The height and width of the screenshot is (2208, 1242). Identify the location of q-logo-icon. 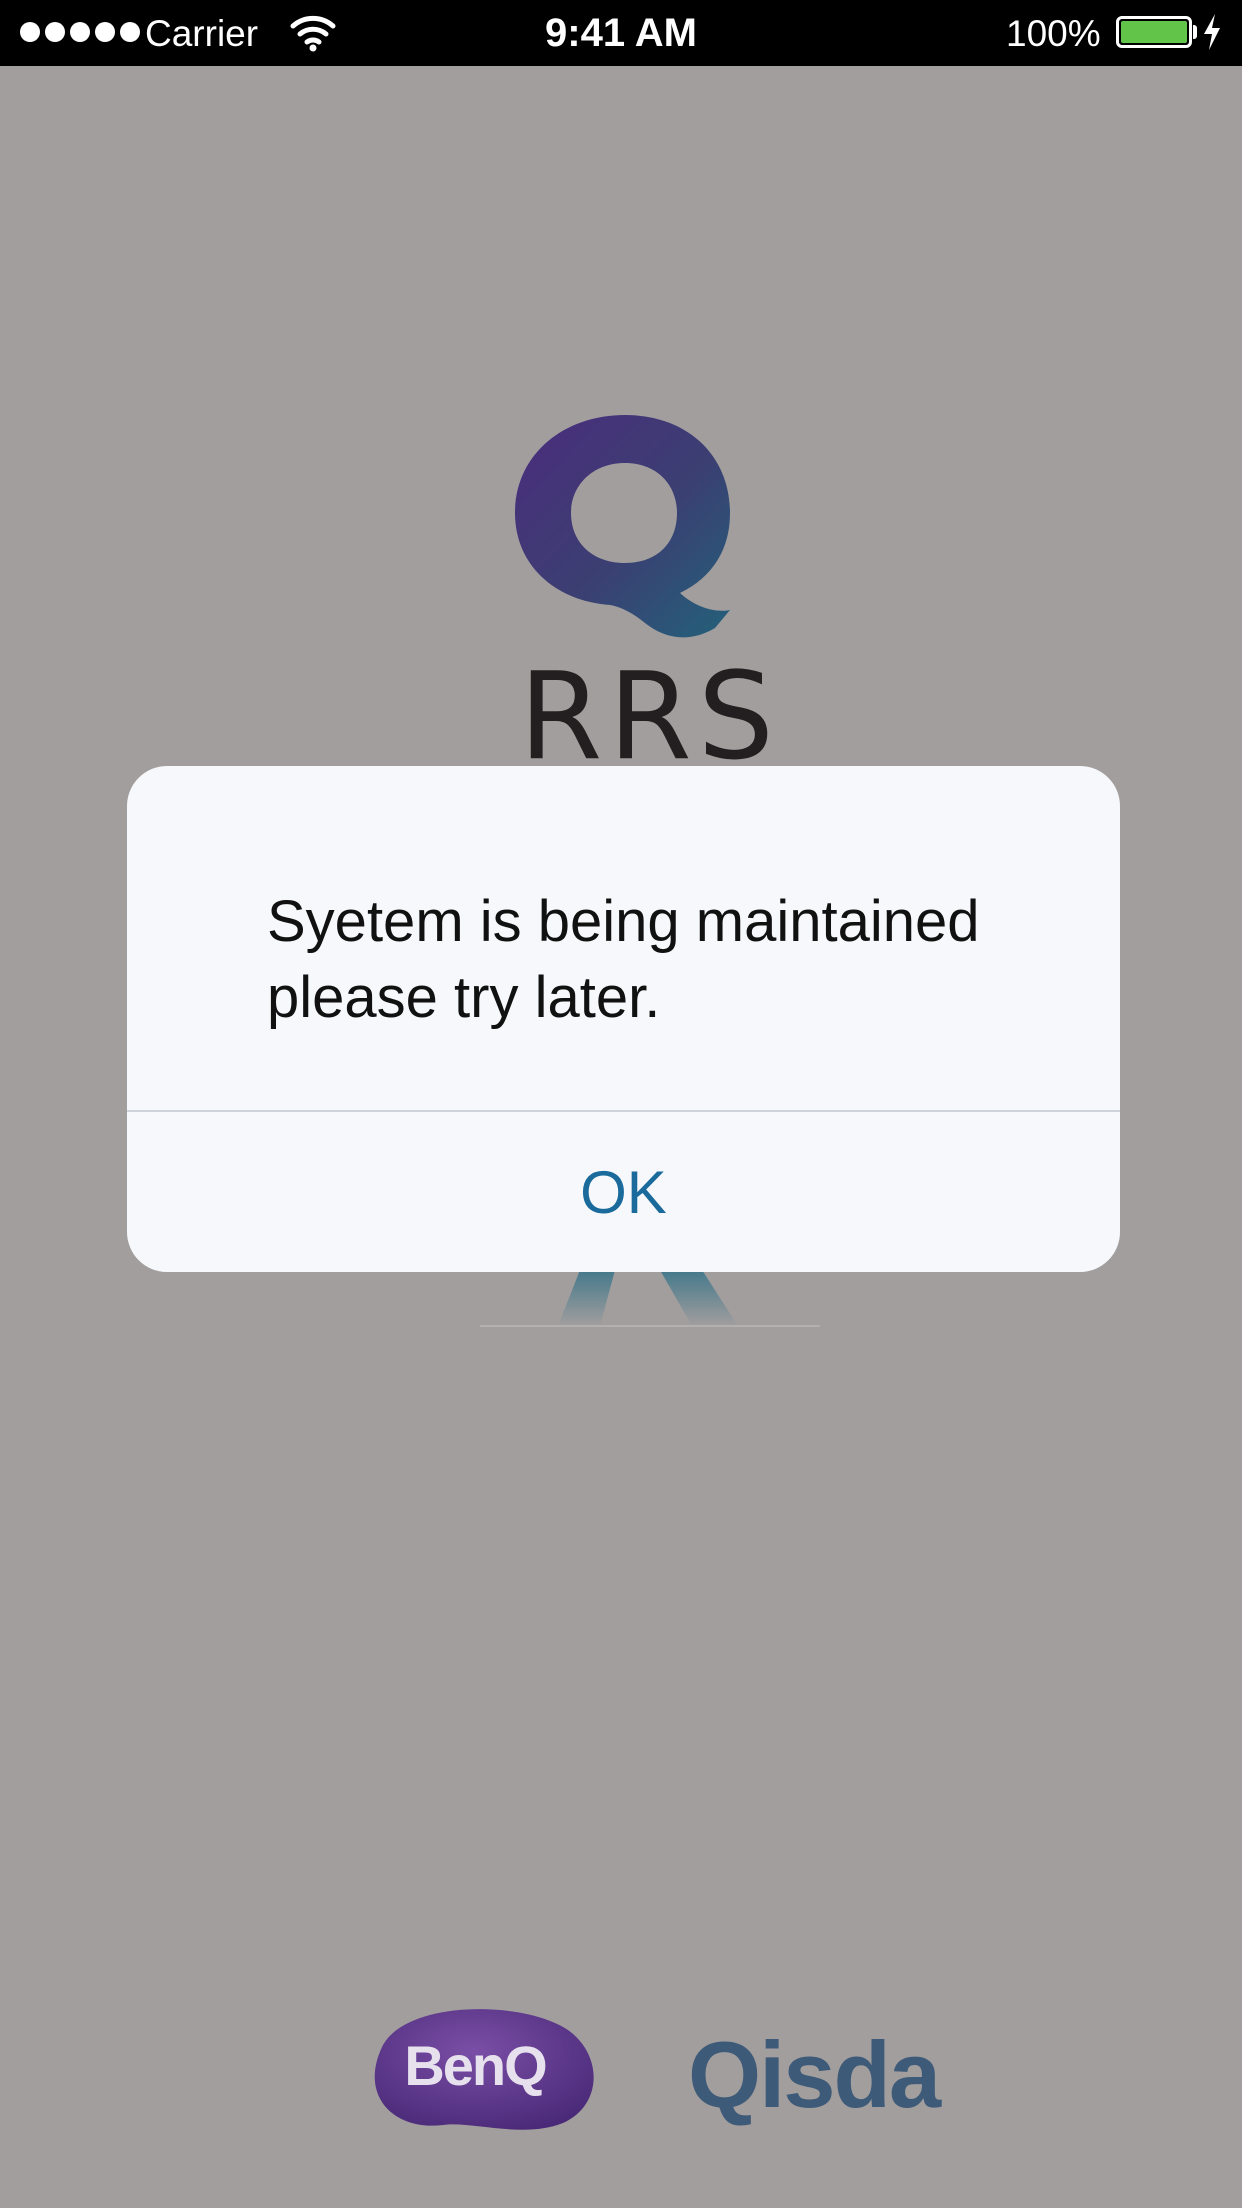
(622, 526).